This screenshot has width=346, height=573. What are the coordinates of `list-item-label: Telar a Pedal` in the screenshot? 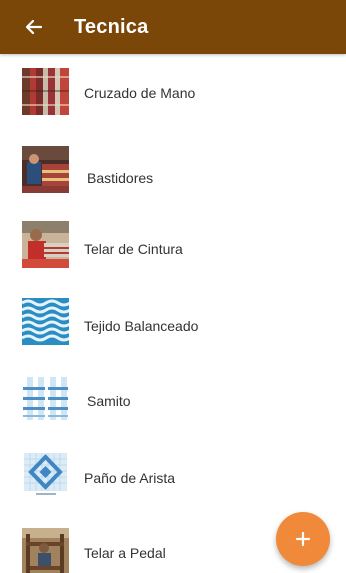 It's located at (125, 553).